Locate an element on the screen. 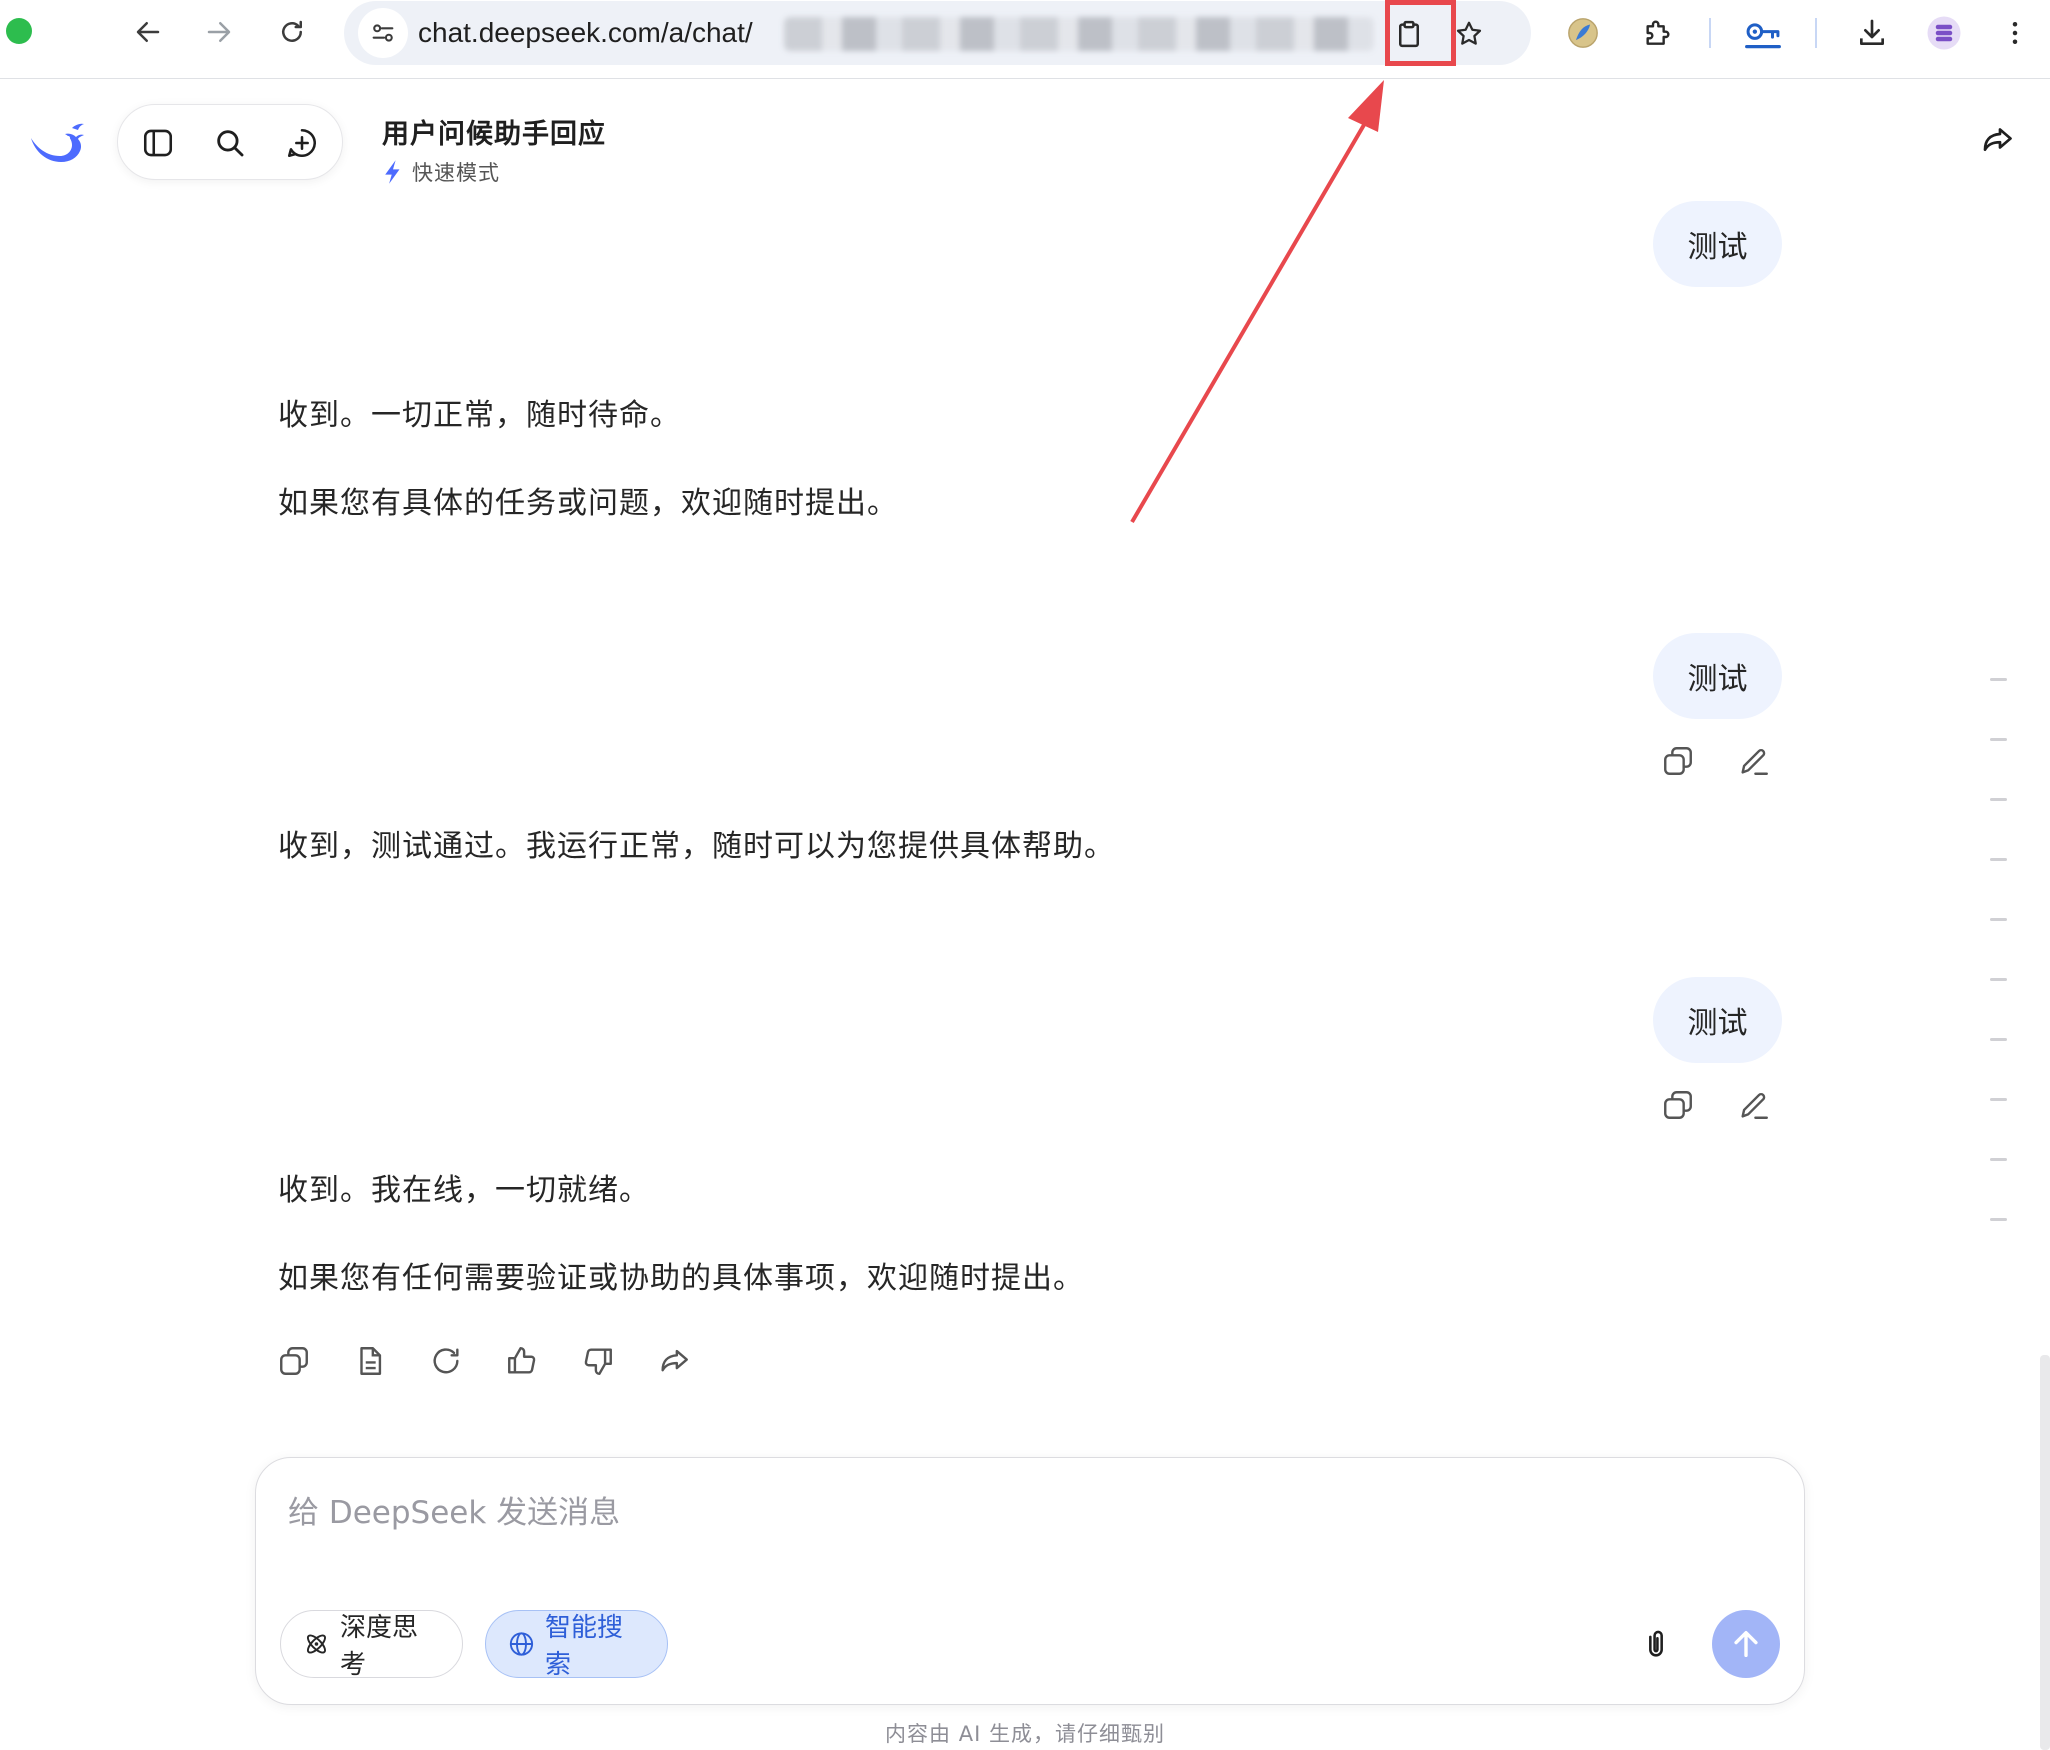 This screenshot has width=2050, height=1750. assistant-message-line: 收到，测试通过。我运行正常，随时可以为您提供具体帮助。 is located at coordinates (696, 846).